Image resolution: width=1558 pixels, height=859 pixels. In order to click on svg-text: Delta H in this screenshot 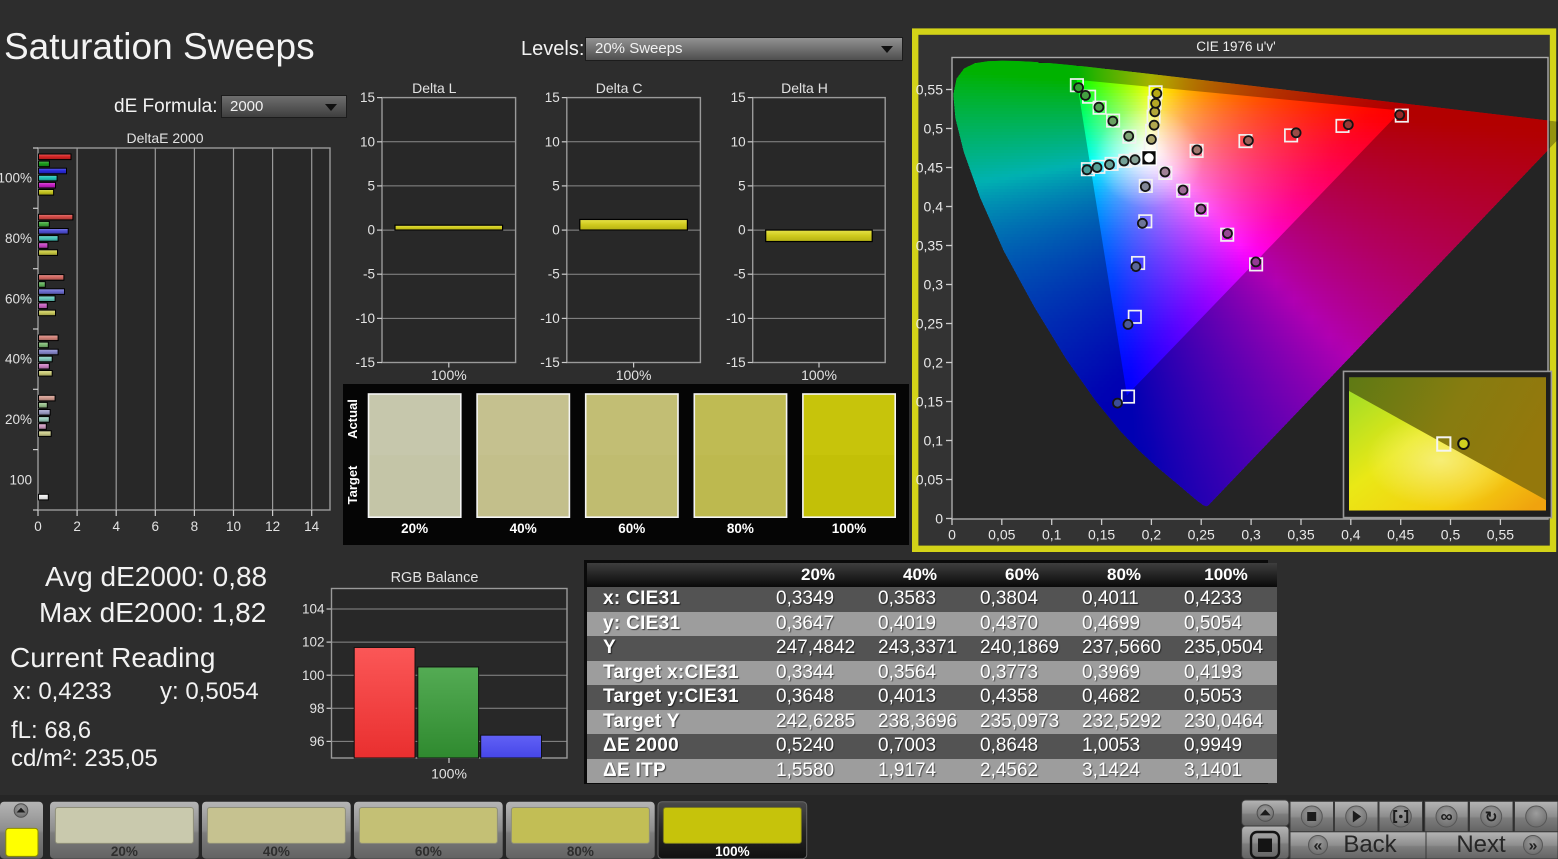, I will do `click(804, 88)`.